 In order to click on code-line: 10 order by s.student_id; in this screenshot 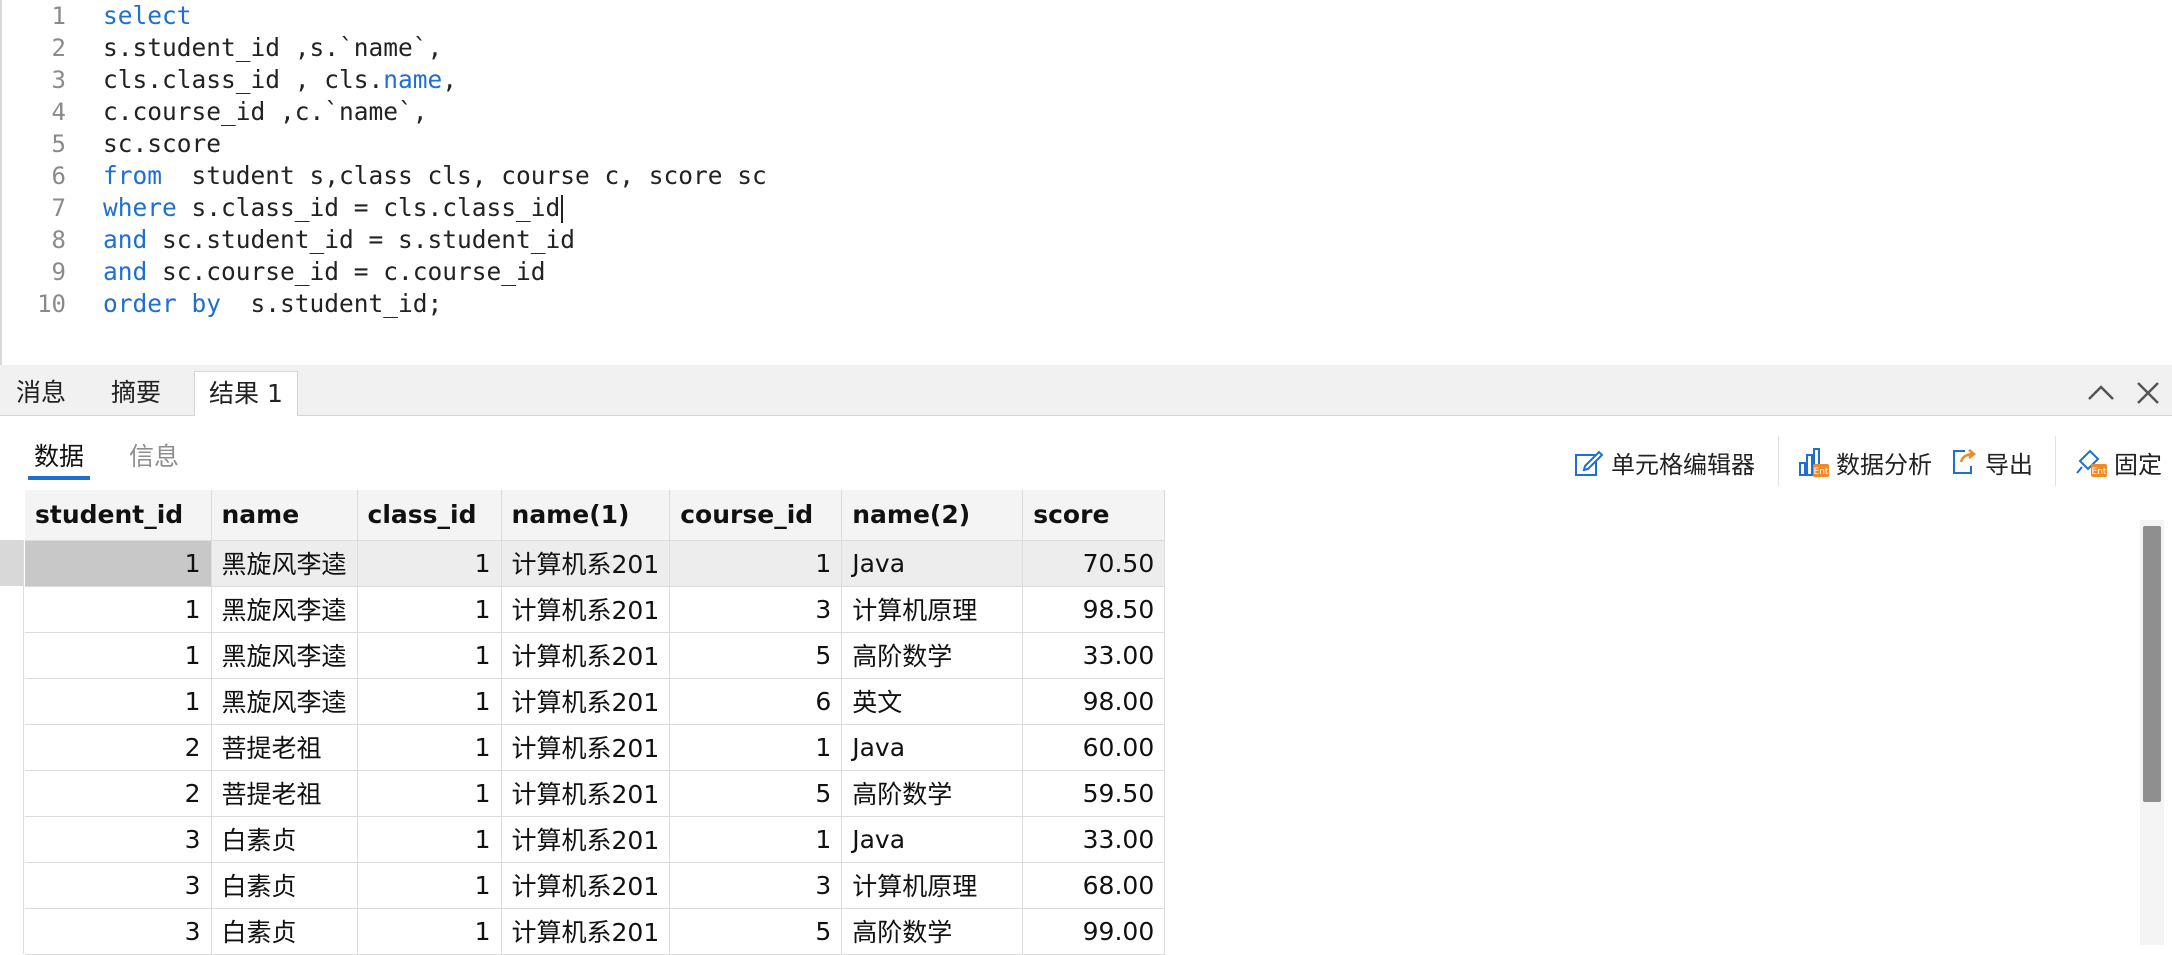, I will do `click(1052, 304)`.